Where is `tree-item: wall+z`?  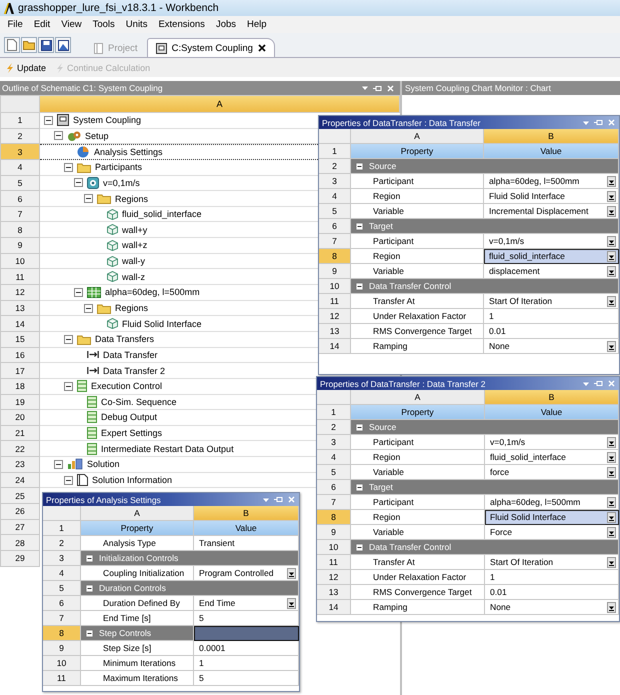 tree-item: wall+z is located at coordinates (135, 245).